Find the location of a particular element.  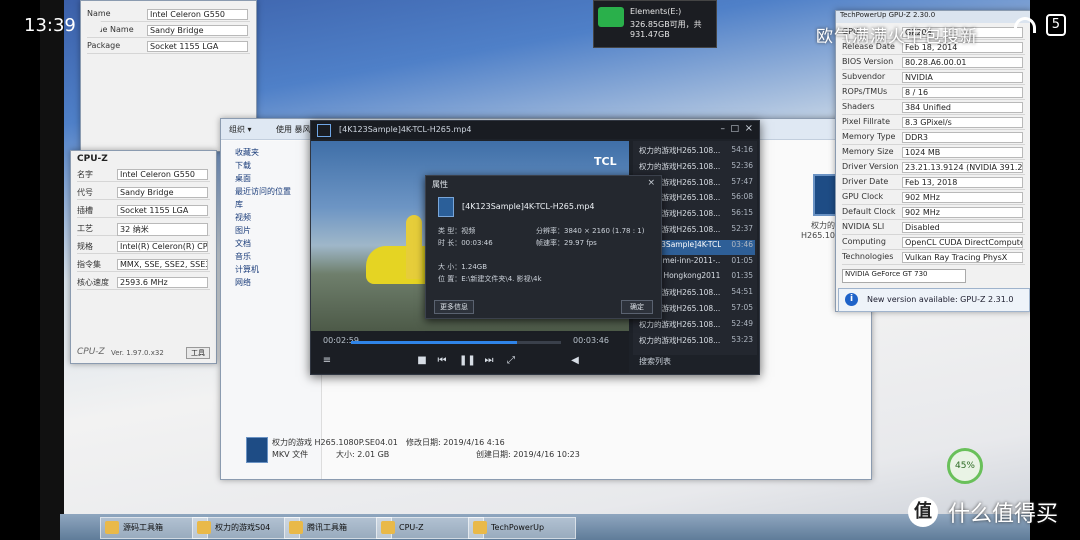

gpuz-row: Memory Type DDR3 is located at coordinates (933, 138).